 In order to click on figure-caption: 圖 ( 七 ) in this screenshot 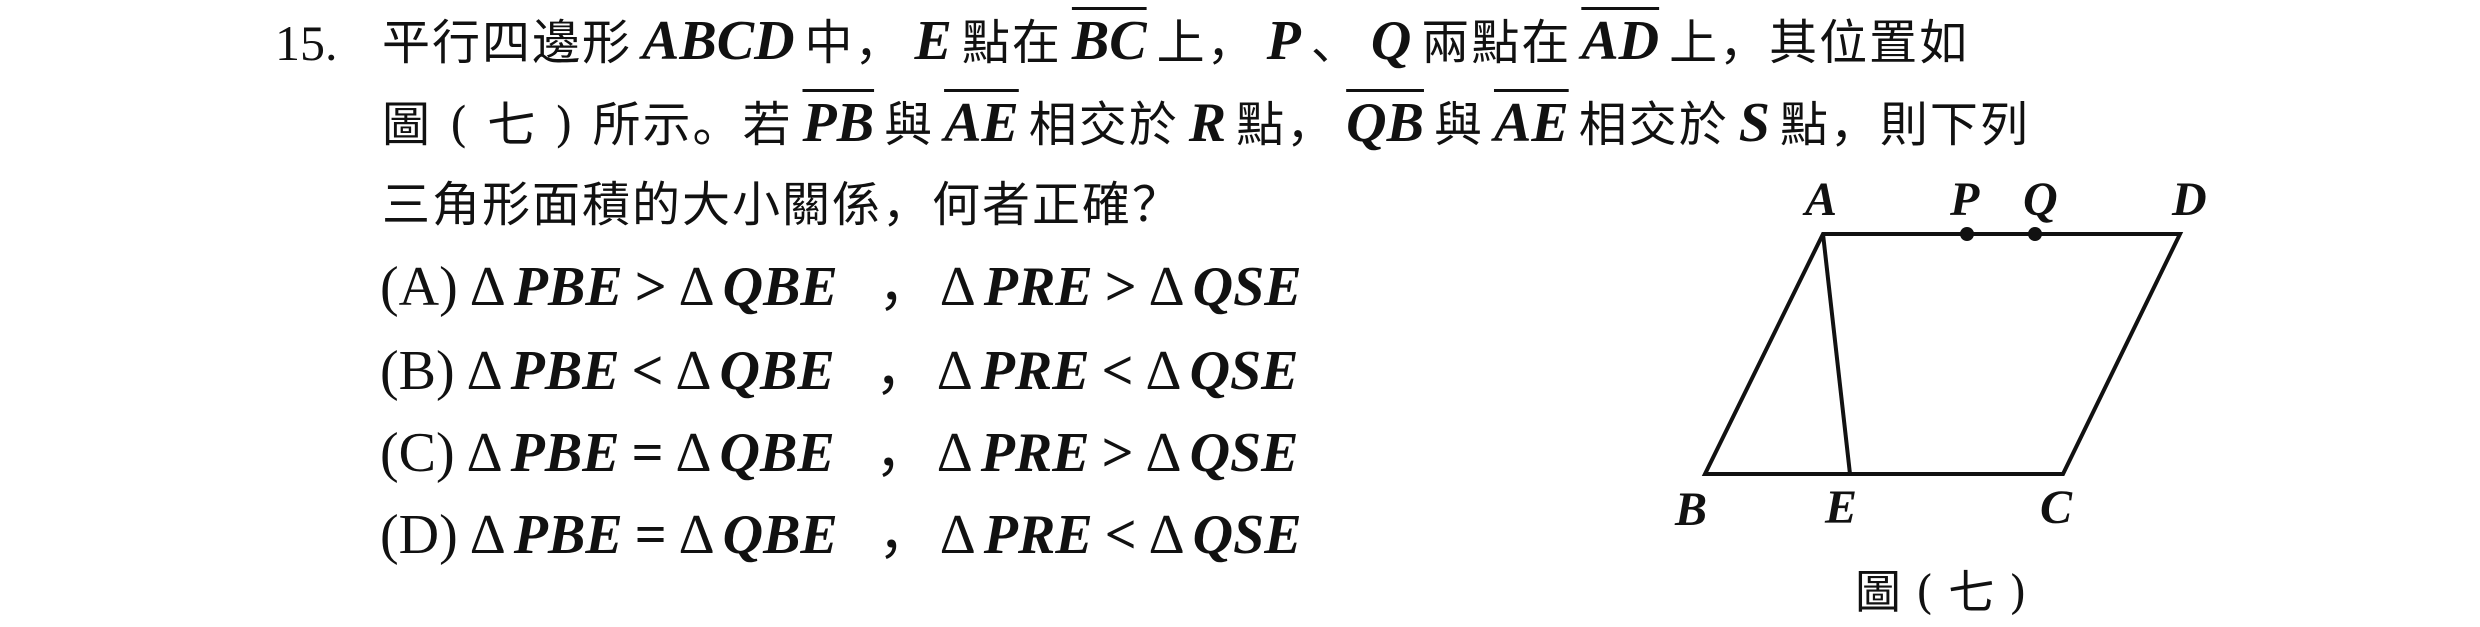, I will do `click(1941, 592)`.